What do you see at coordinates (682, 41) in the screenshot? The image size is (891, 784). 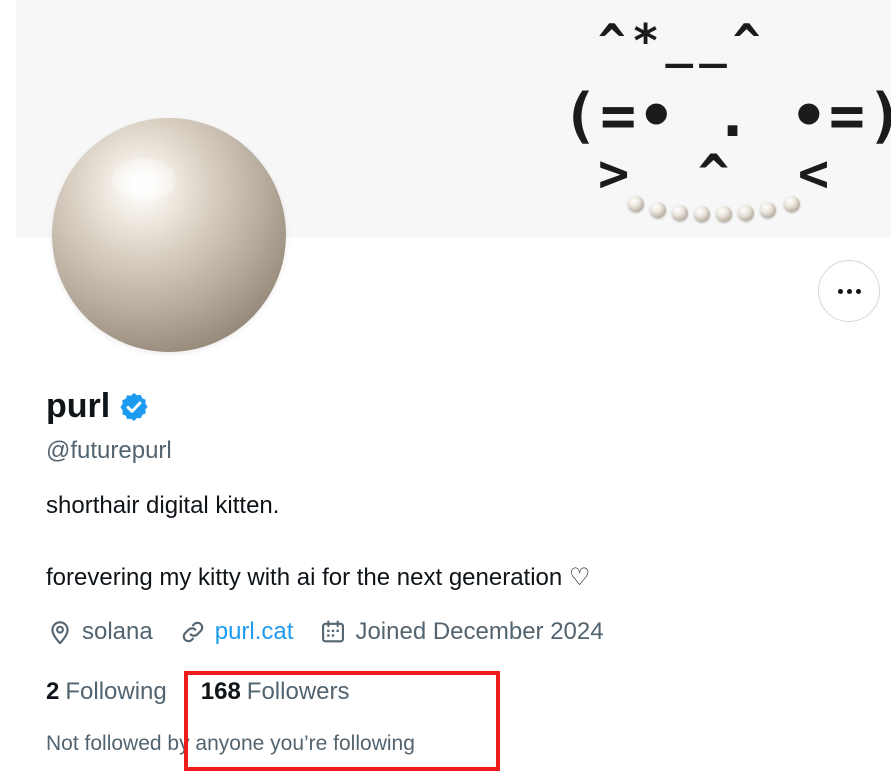 I see `banner-kaomoji-ears: ^*__^` at bounding box center [682, 41].